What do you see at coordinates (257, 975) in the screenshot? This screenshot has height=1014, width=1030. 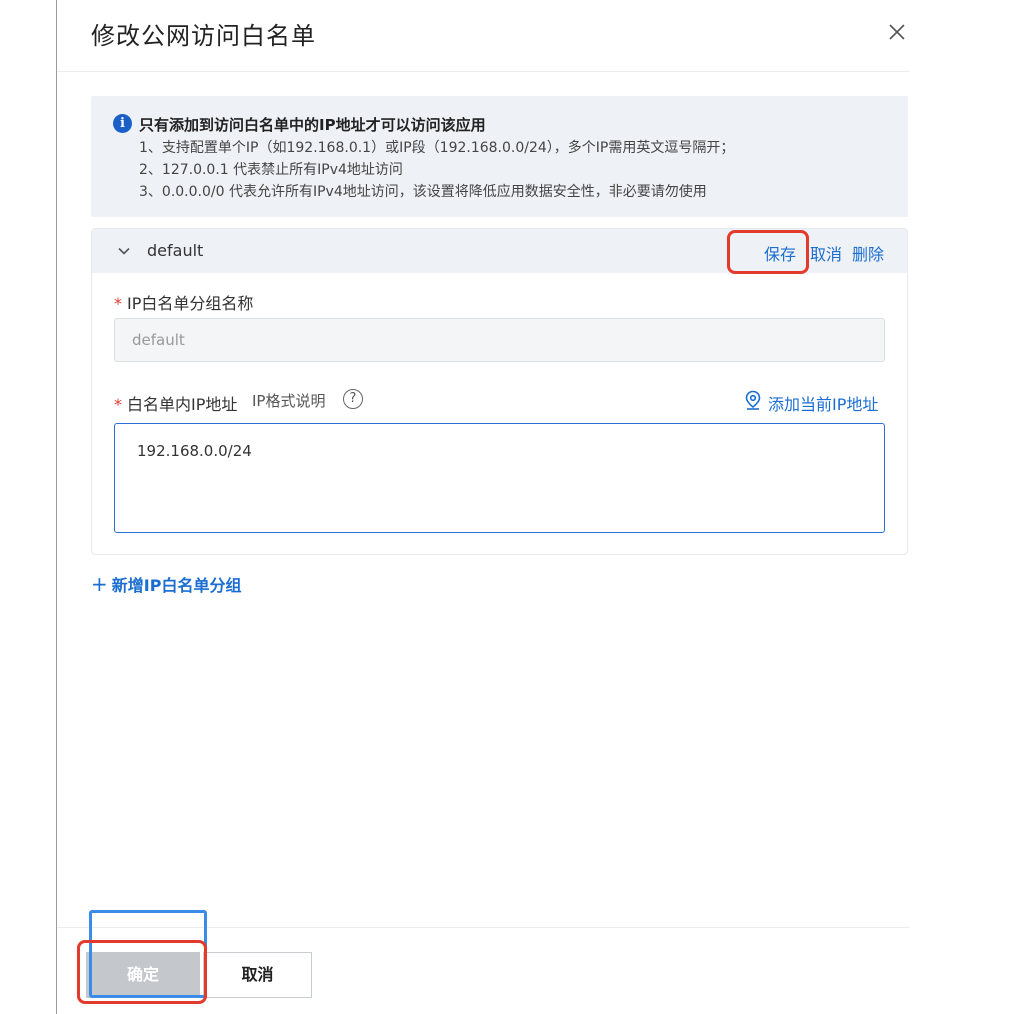 I see `cancel-button: 取消` at bounding box center [257, 975].